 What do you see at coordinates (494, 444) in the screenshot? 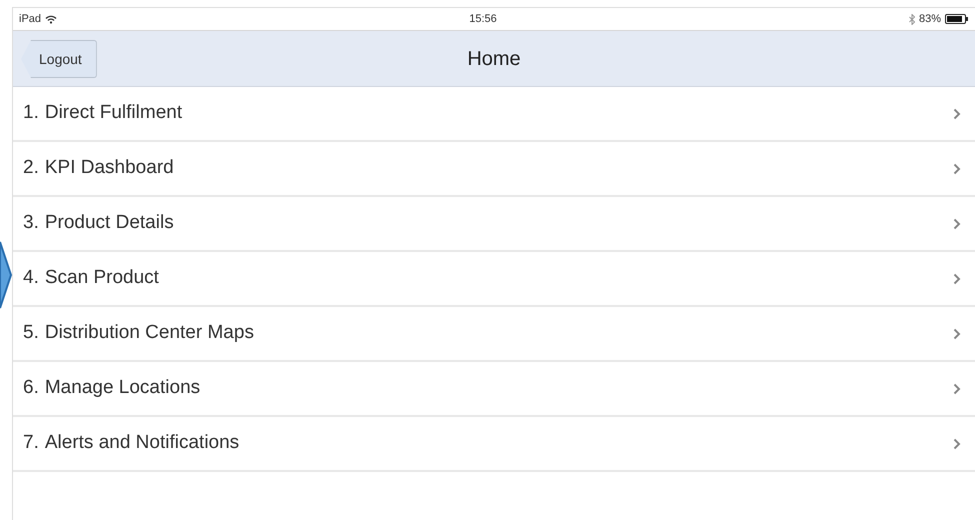
I see `menu-item: 7. Alerts and Notifications` at bounding box center [494, 444].